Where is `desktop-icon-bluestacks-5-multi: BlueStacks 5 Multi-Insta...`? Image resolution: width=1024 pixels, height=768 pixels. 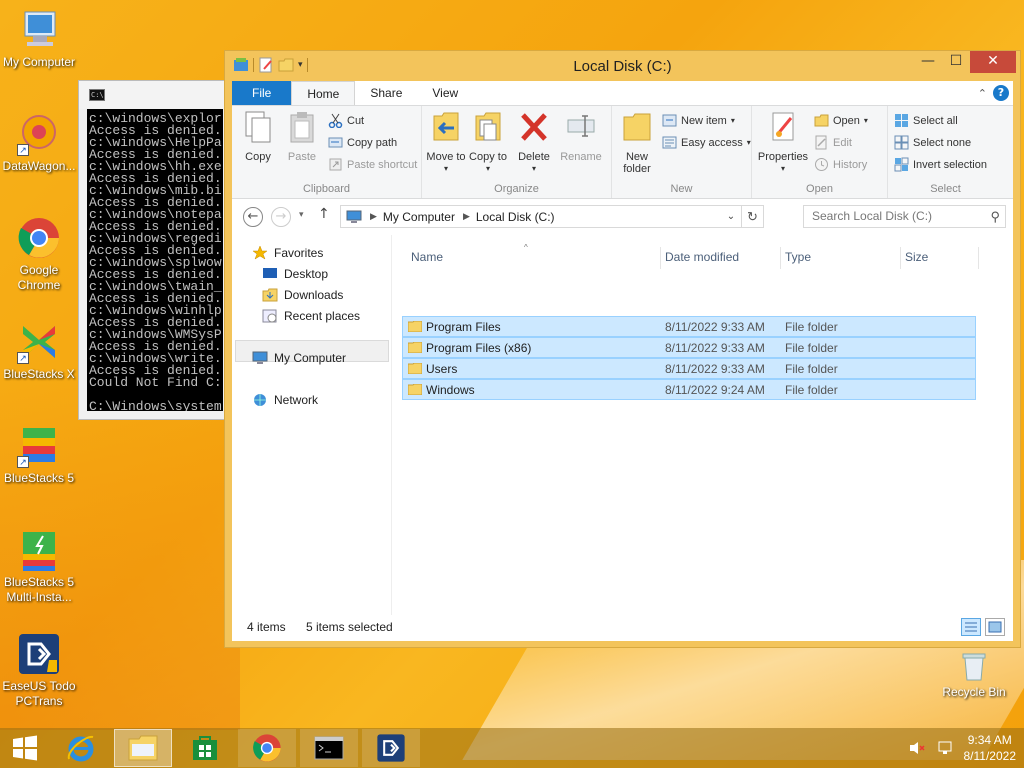 desktop-icon-bluestacks-5-multi: BlueStacks 5 Multi-Insta... is located at coordinates (39, 566).